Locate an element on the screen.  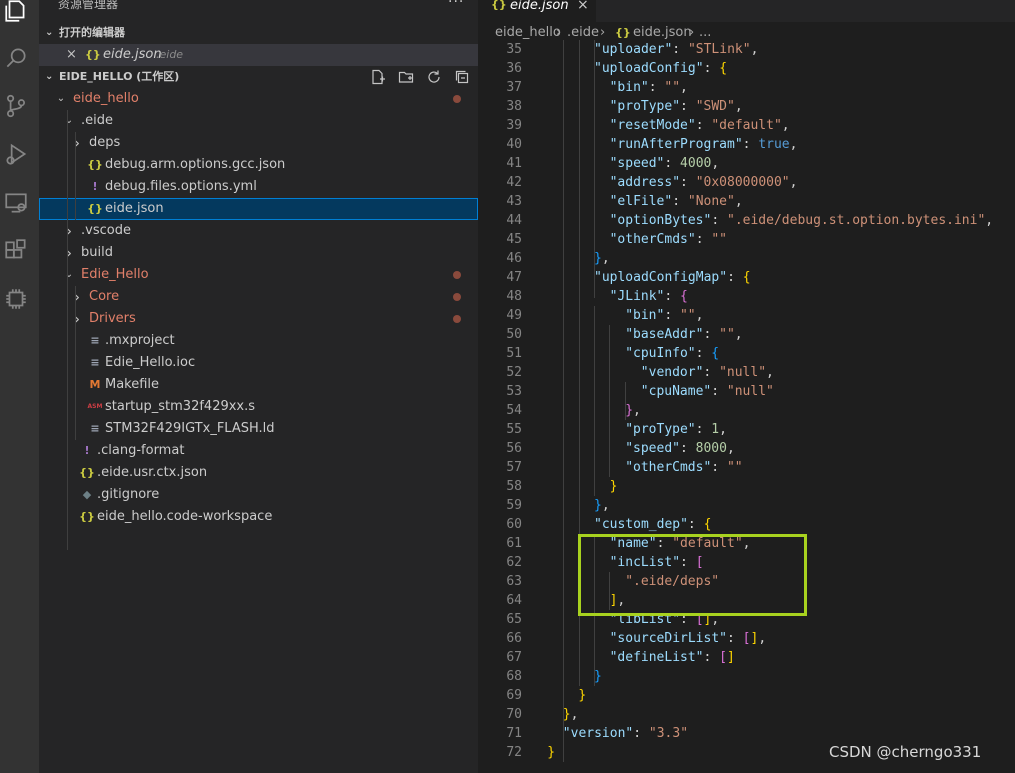
run-debug-icon is located at coordinates (16, 154).